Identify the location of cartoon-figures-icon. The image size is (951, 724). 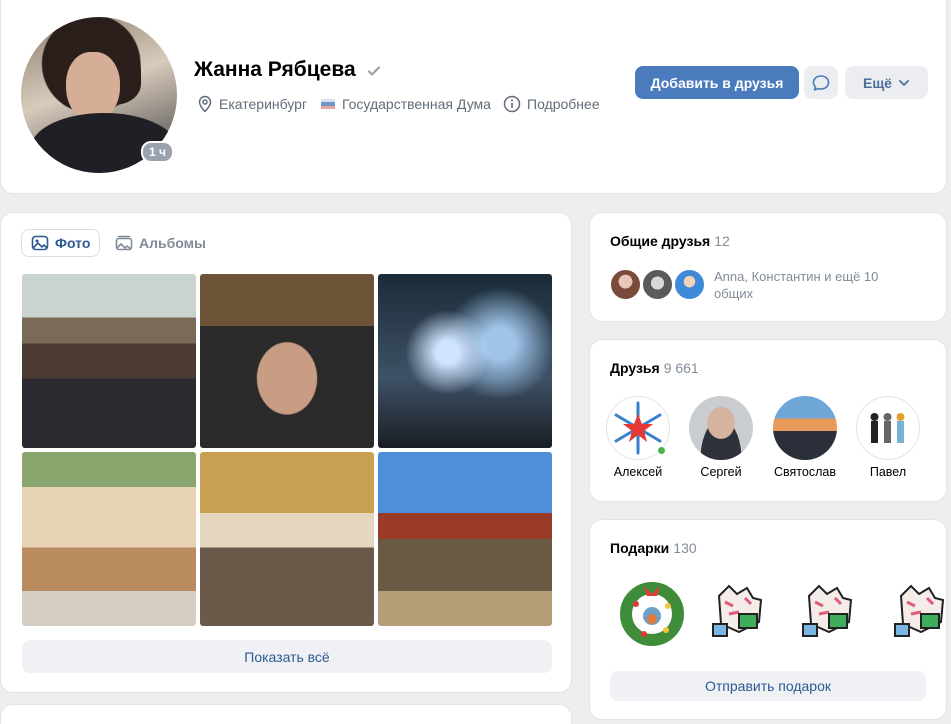
(887, 428).